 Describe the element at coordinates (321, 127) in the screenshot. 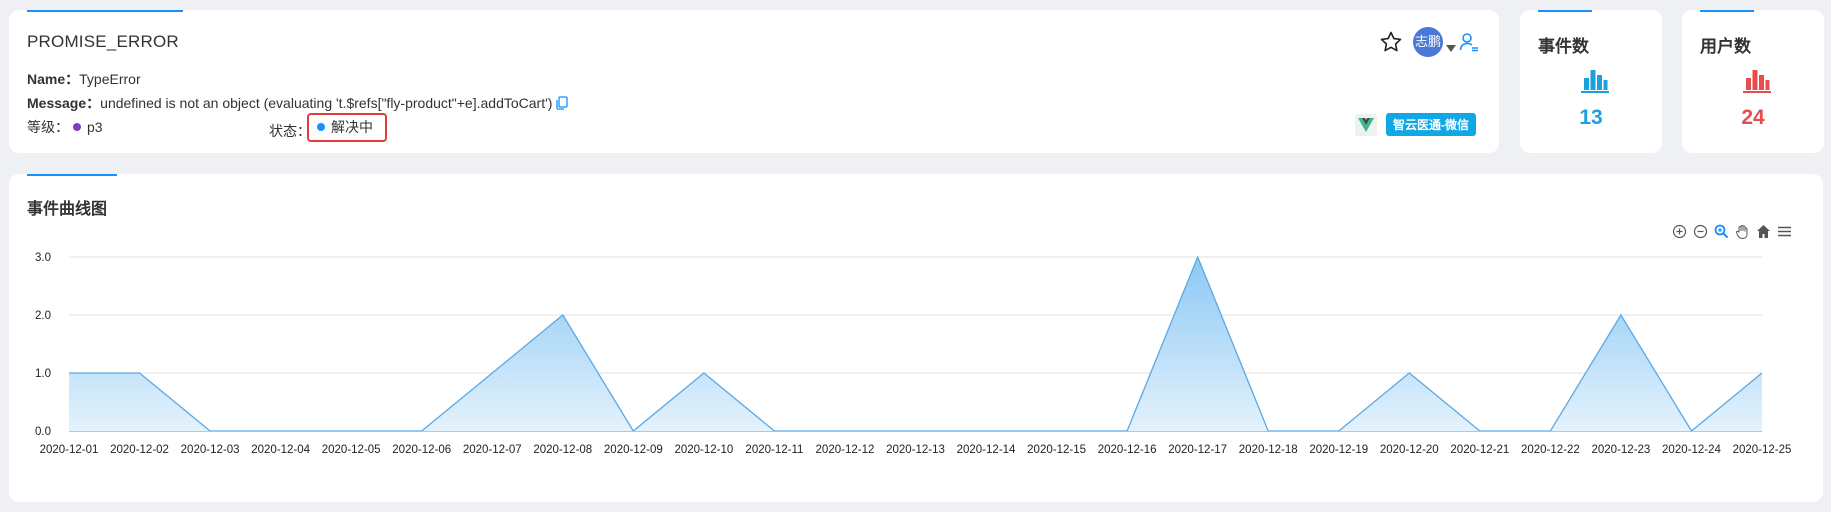

I see `status-dot` at that location.